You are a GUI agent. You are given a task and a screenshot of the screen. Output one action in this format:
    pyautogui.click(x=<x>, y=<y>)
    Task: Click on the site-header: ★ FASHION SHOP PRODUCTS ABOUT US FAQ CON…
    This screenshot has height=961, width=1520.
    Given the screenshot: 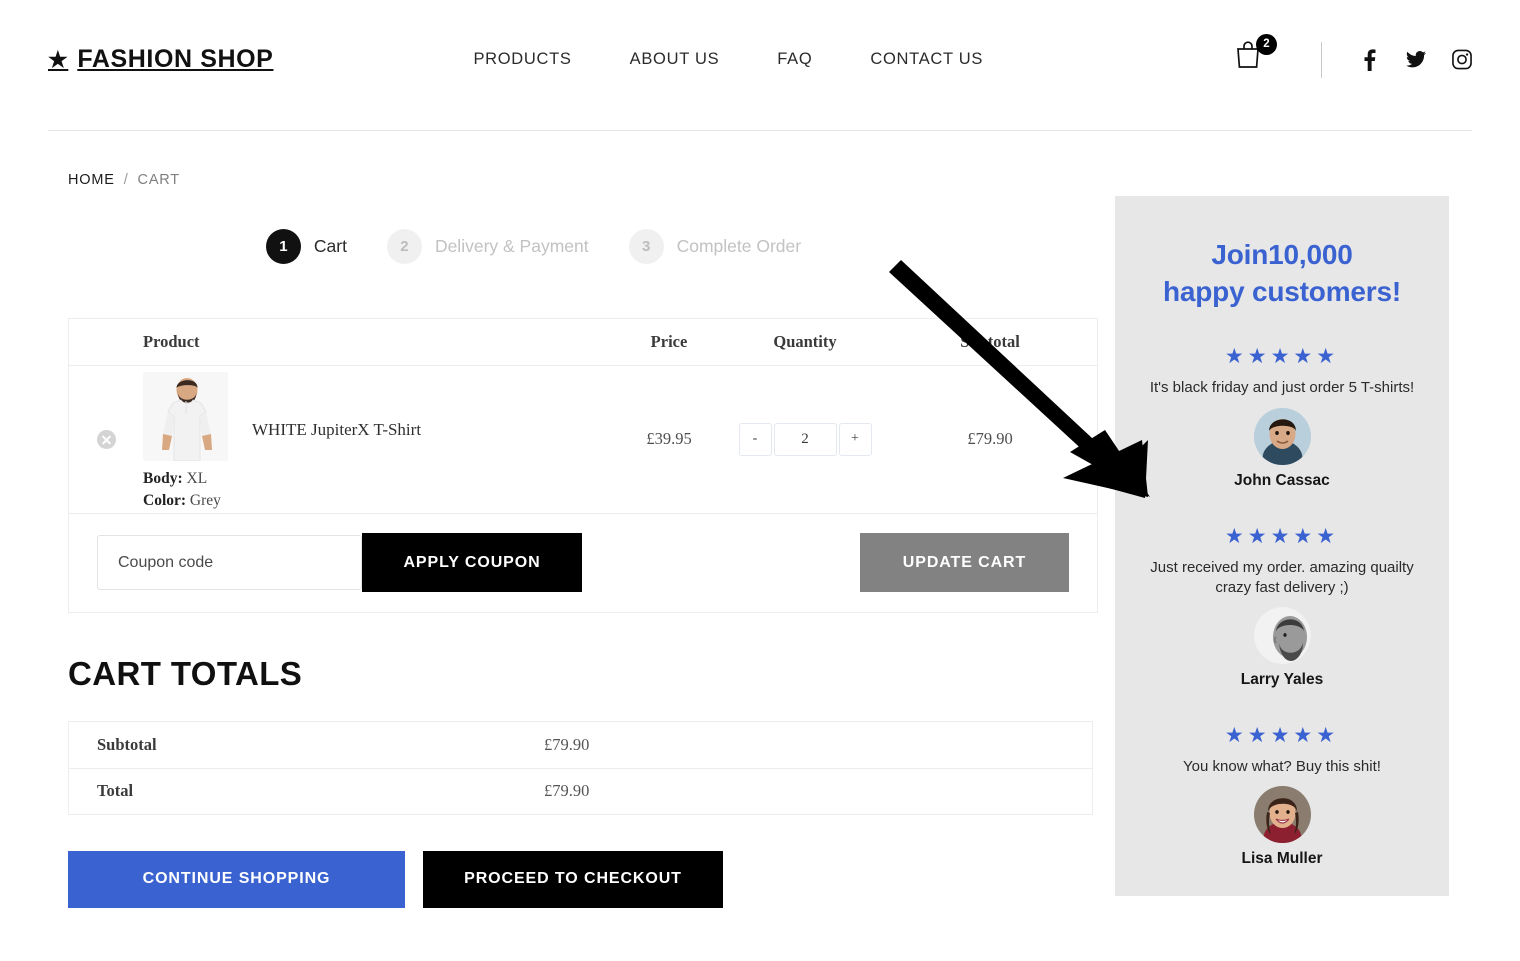 What is the action you would take?
    pyautogui.click(x=760, y=65)
    